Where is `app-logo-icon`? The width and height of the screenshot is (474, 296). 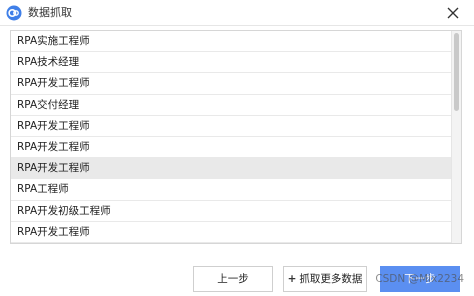
app-logo-icon is located at coordinates (14, 13).